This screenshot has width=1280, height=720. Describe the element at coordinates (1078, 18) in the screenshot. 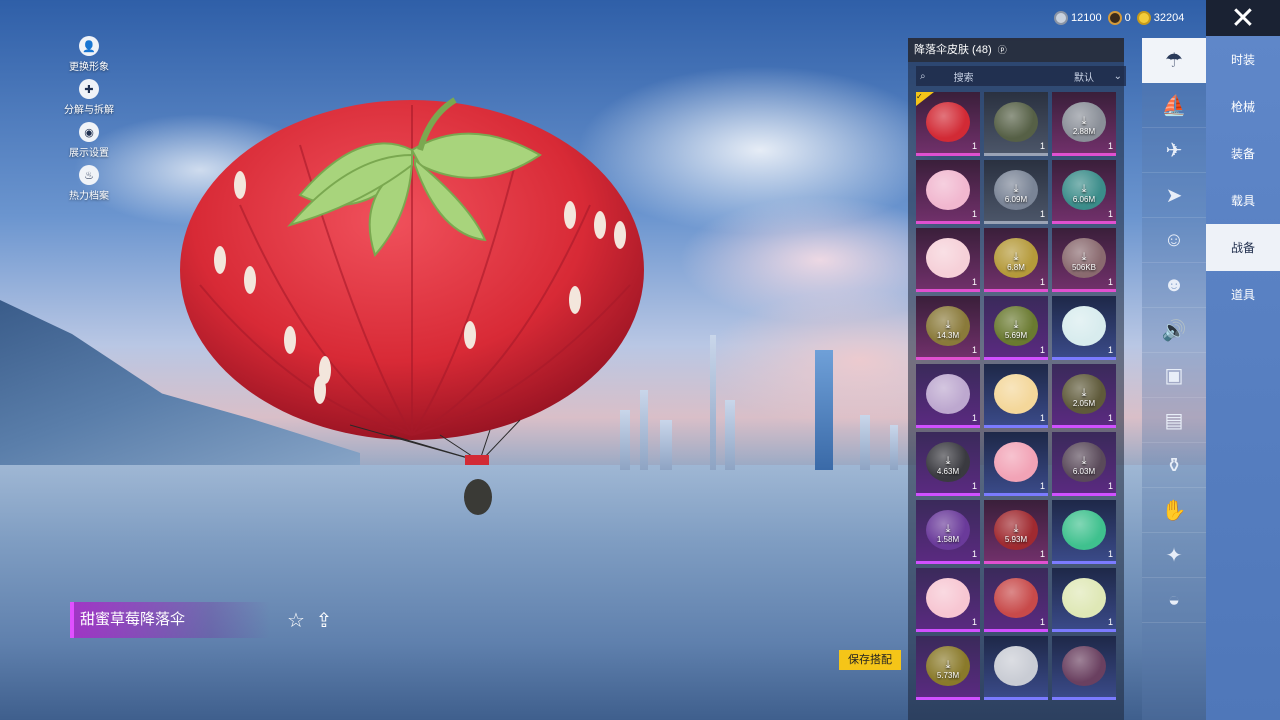

I see `currency-silver: 12100` at that location.